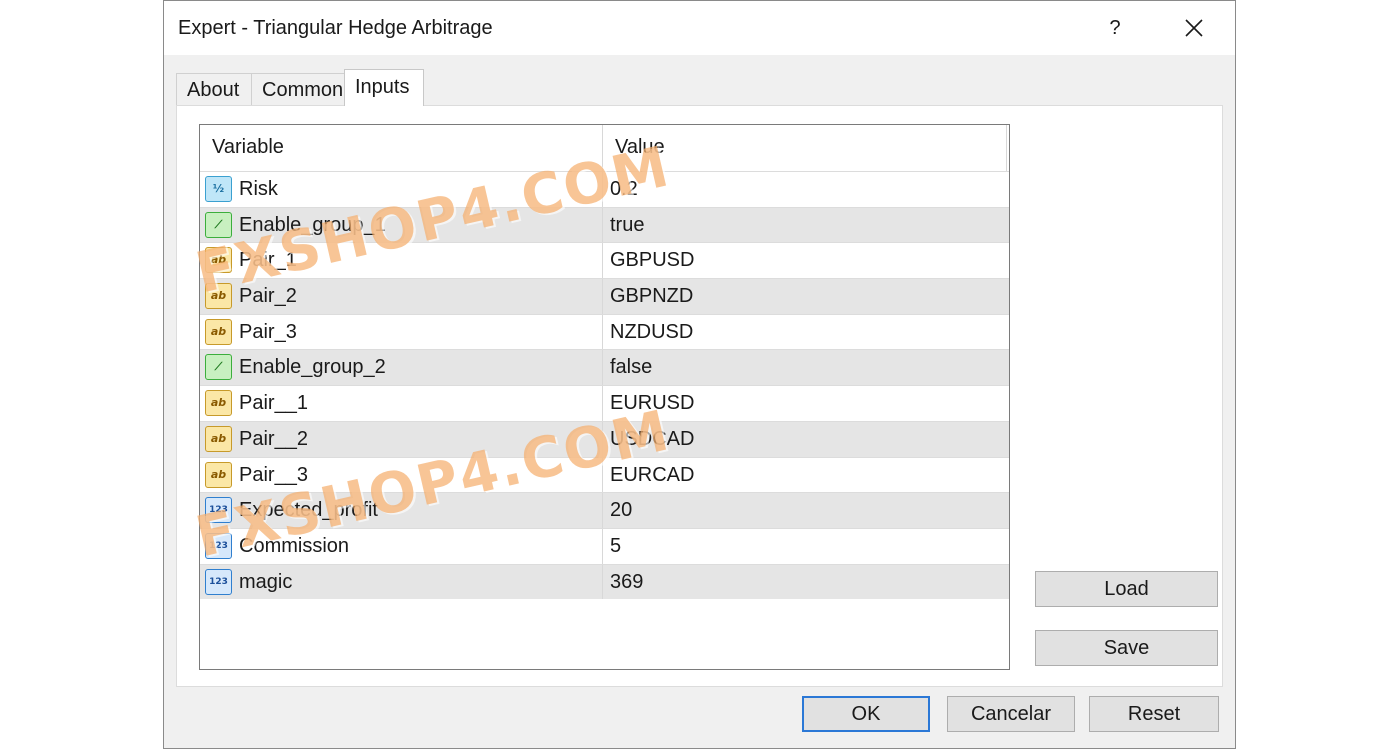 Image resolution: width=1400 pixels, height=750 pixels. I want to click on variable-name: Pair_2, so click(268, 296).